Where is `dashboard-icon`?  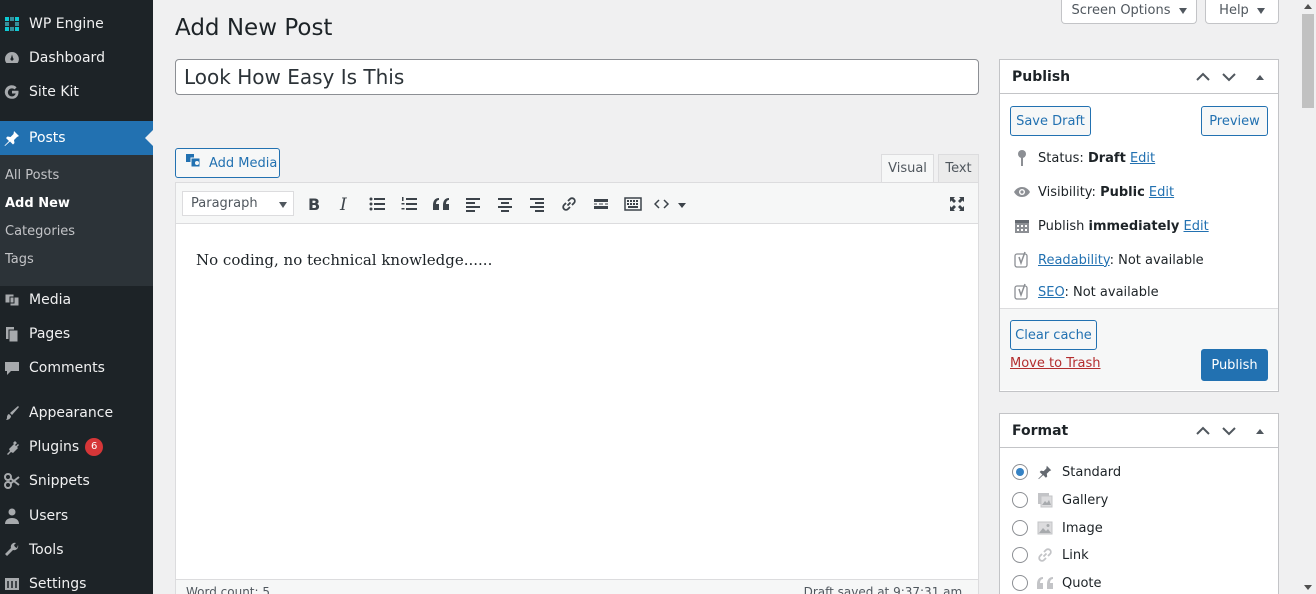
dashboard-icon is located at coordinates (12, 58).